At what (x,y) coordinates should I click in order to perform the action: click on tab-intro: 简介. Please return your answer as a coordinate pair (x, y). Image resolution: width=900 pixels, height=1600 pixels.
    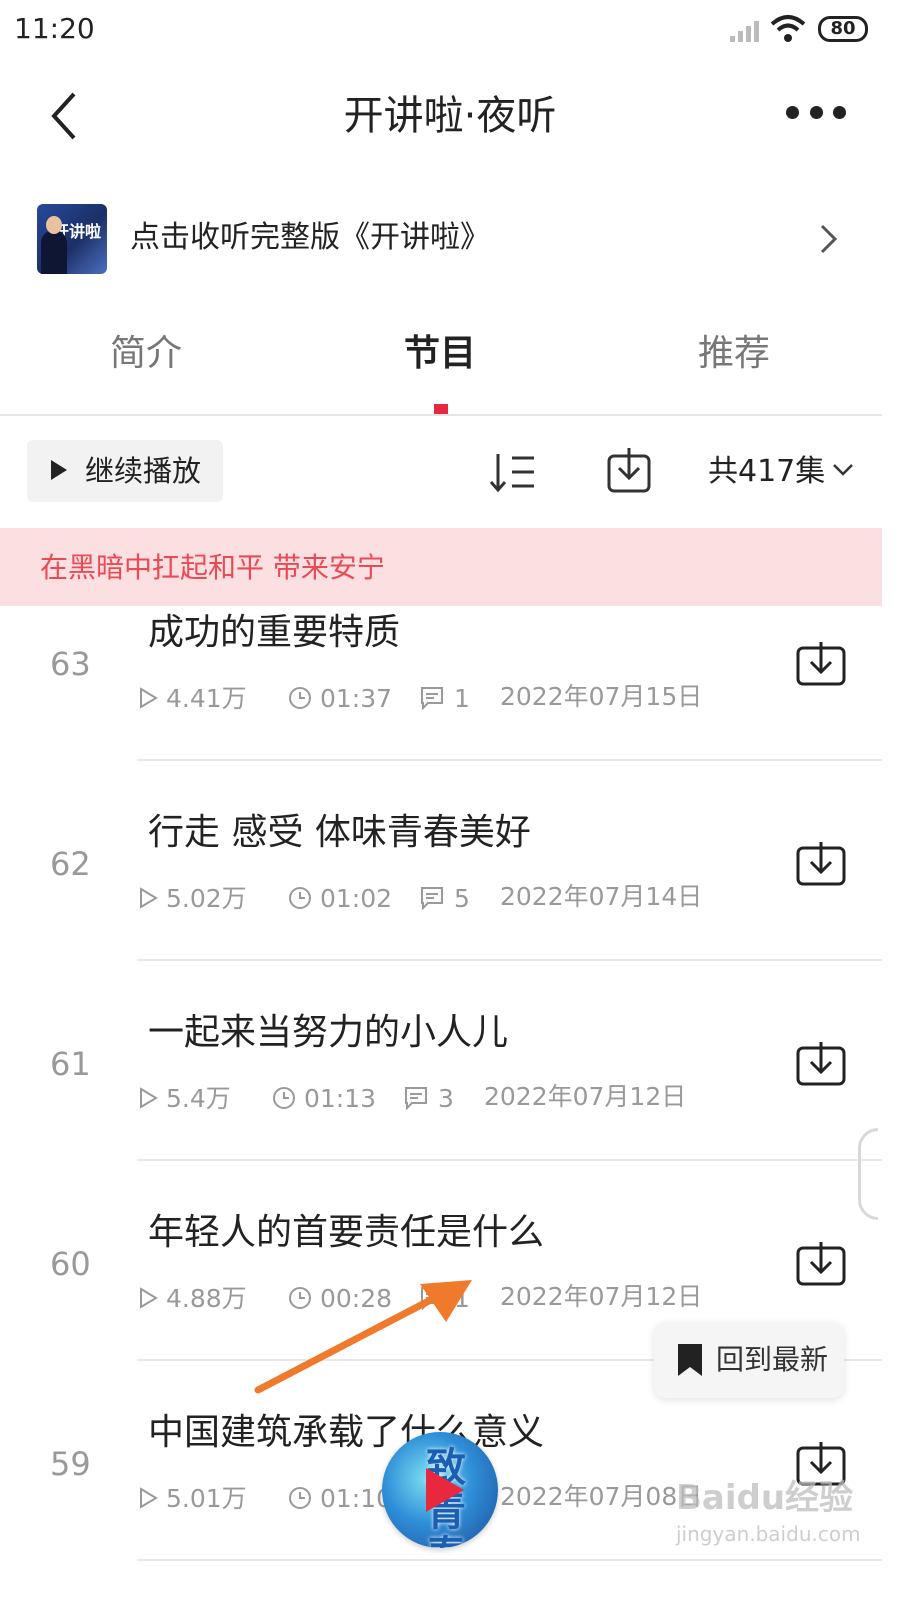
    Looking at the image, I should click on (146, 354).